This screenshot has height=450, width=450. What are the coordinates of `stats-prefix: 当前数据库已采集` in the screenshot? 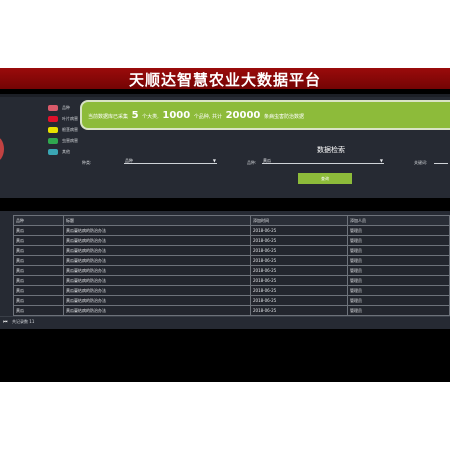 It's located at (108, 117).